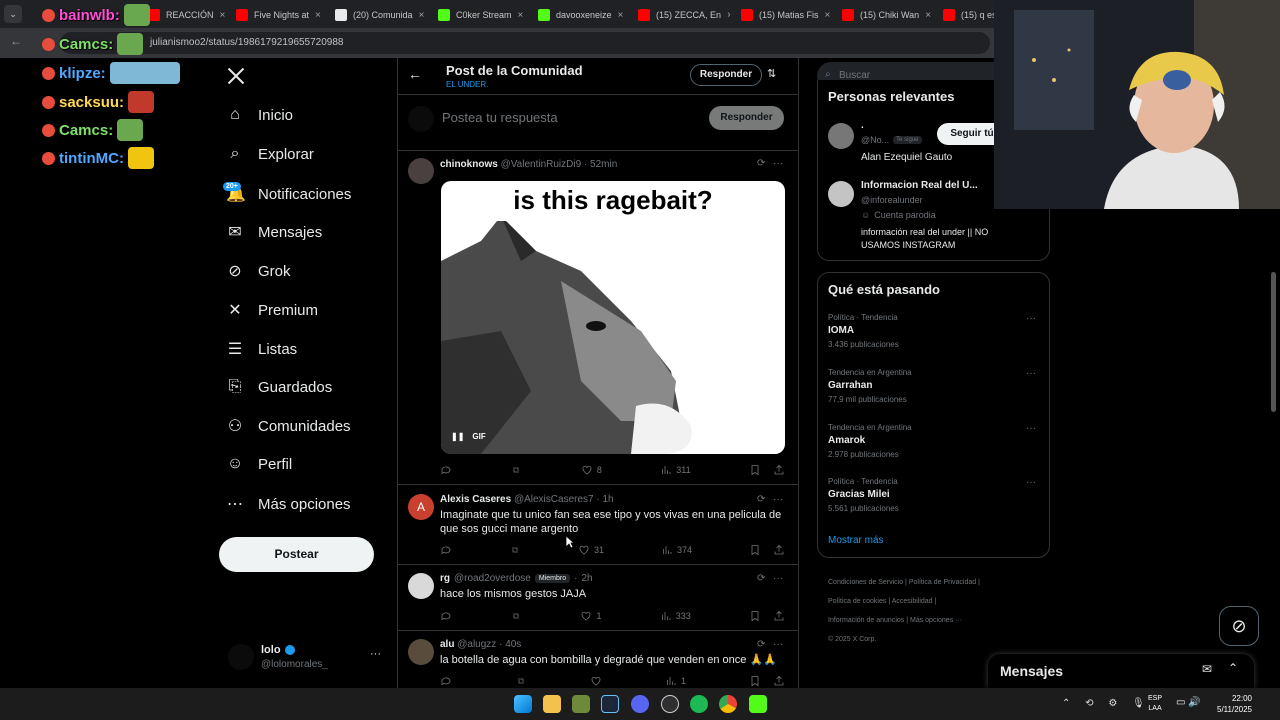  Describe the element at coordinates (613, 317) in the screenshot. I see `tweet-gif: is this ragebait? ❚❚ GIF` at that location.